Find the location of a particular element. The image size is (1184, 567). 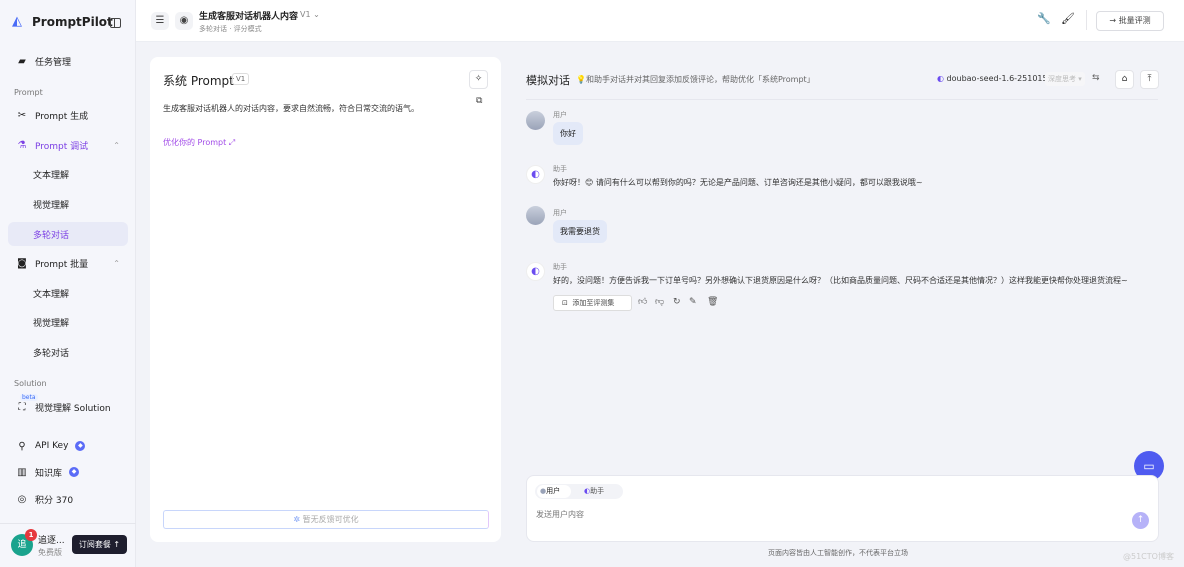

edit-icon: ✎ is located at coordinates (693, 302).